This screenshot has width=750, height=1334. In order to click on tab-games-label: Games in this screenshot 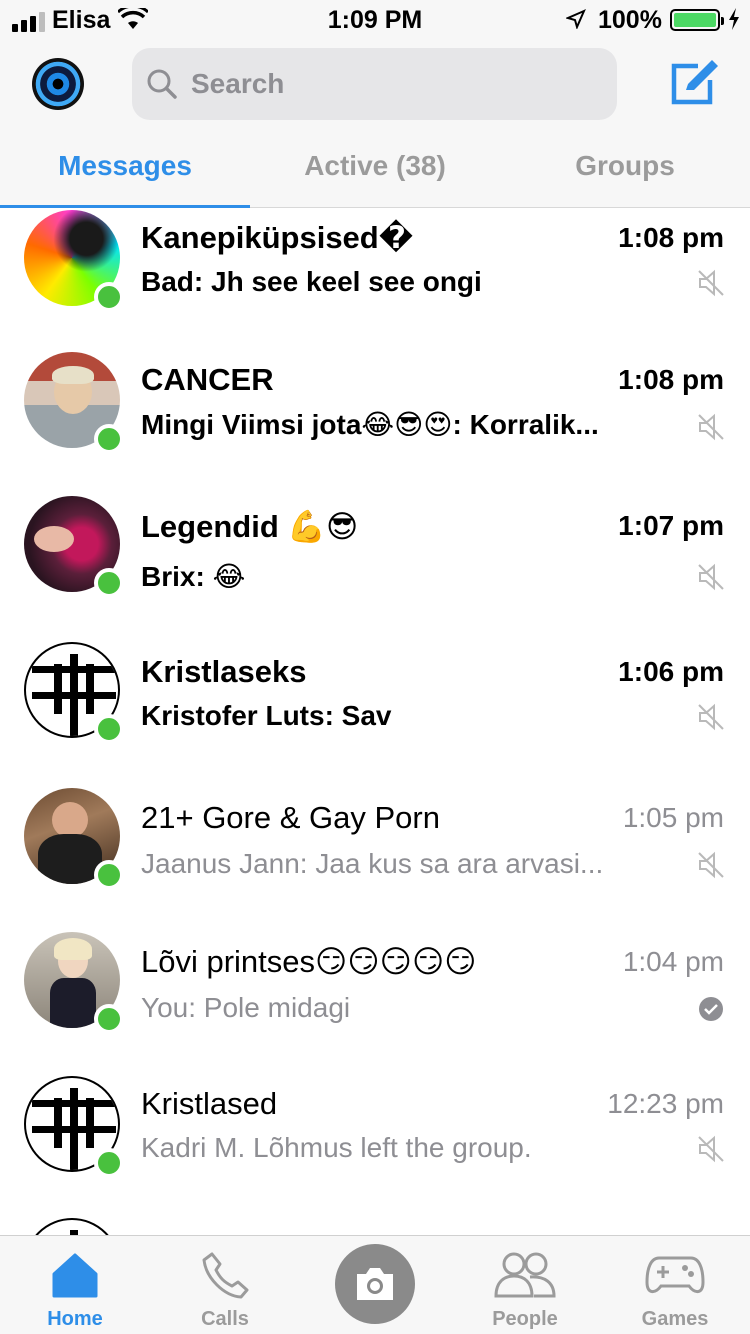, I will do `click(675, 1319)`.